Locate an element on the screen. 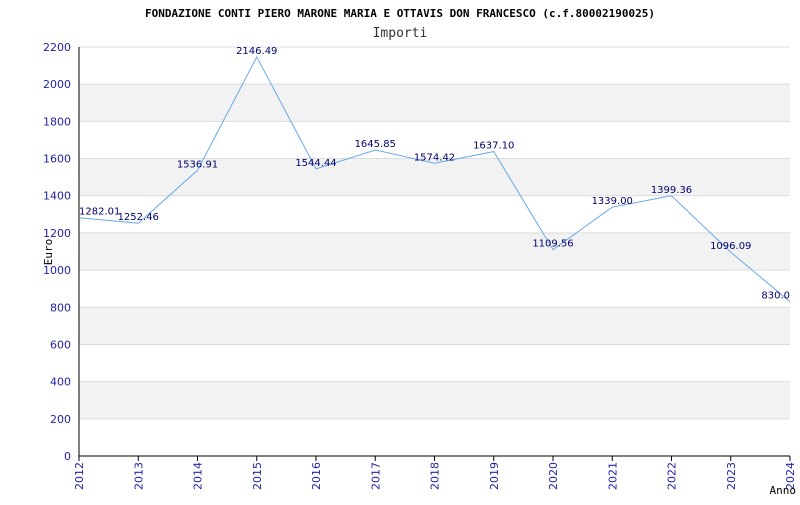 This screenshot has width=800, height=505. x-tick-2018: 2018 is located at coordinates (435, 476).